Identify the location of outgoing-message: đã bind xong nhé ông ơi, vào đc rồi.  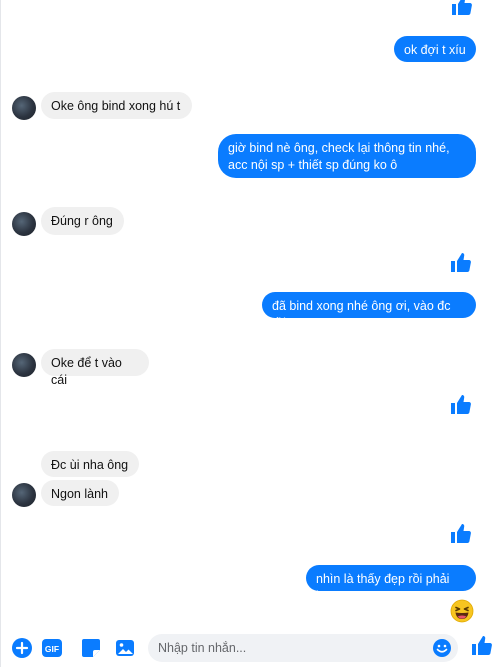
(369, 311).